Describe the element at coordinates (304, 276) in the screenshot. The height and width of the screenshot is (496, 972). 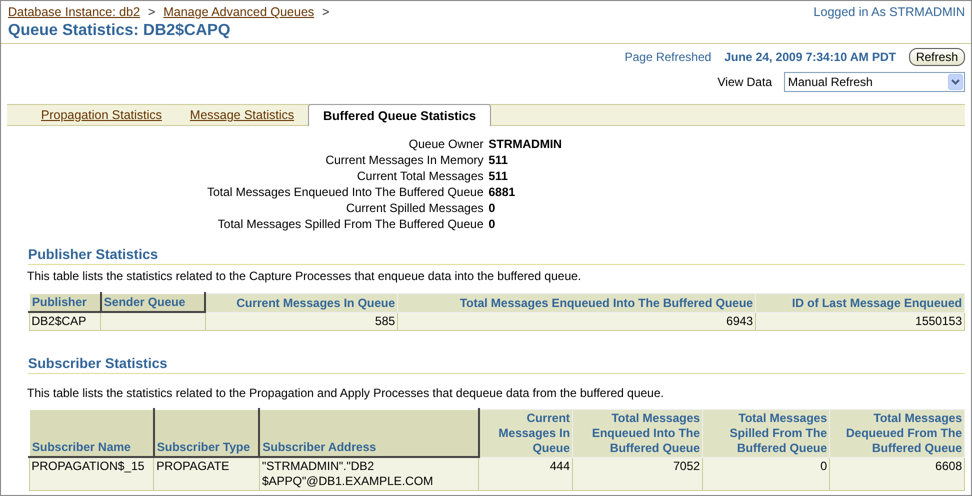
I see `section-description: This table lists the statistics related to the Capture Processes that enqueue data into the buffered queue.` at that location.